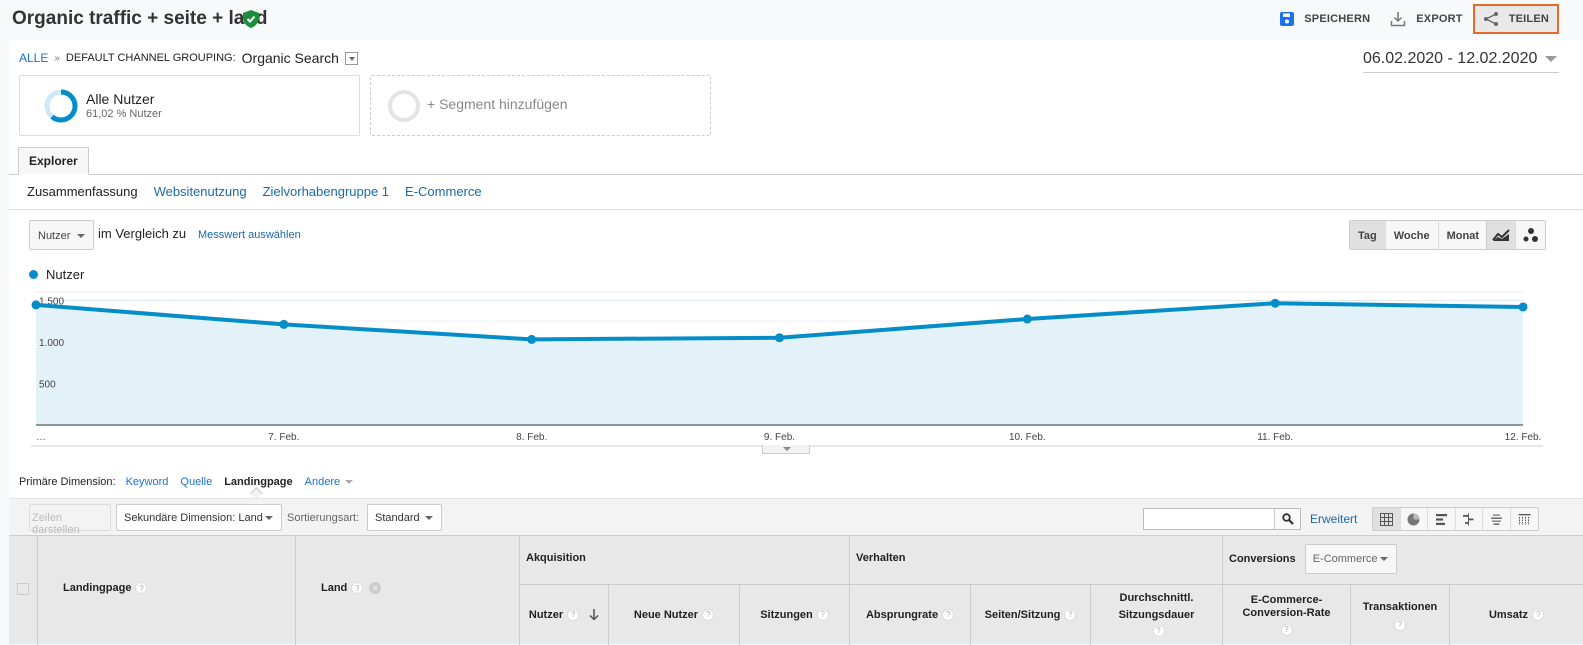 The height and width of the screenshot is (645, 1583). I want to click on page-title: Organic traffic + seite + land, so click(140, 18).